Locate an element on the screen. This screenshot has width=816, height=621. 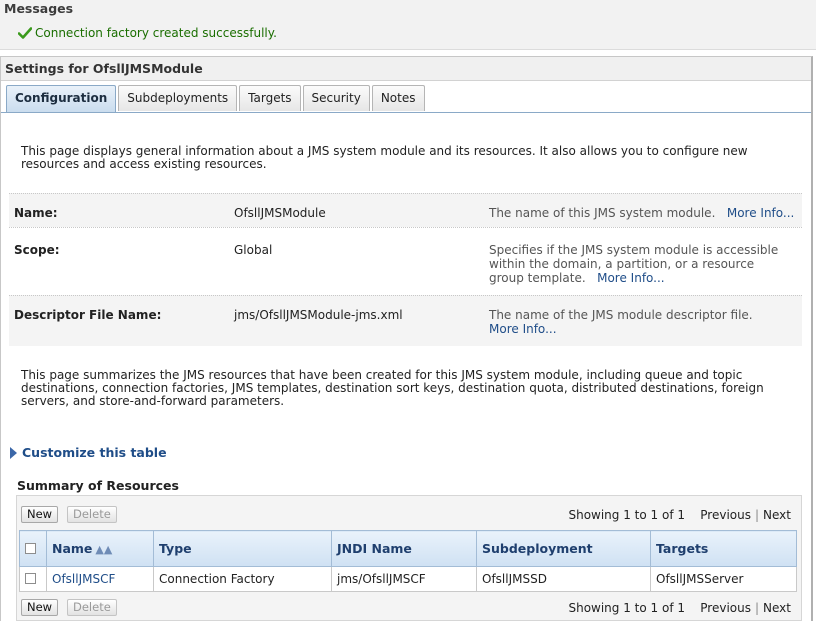
column-label: Name is located at coordinates (72, 548).